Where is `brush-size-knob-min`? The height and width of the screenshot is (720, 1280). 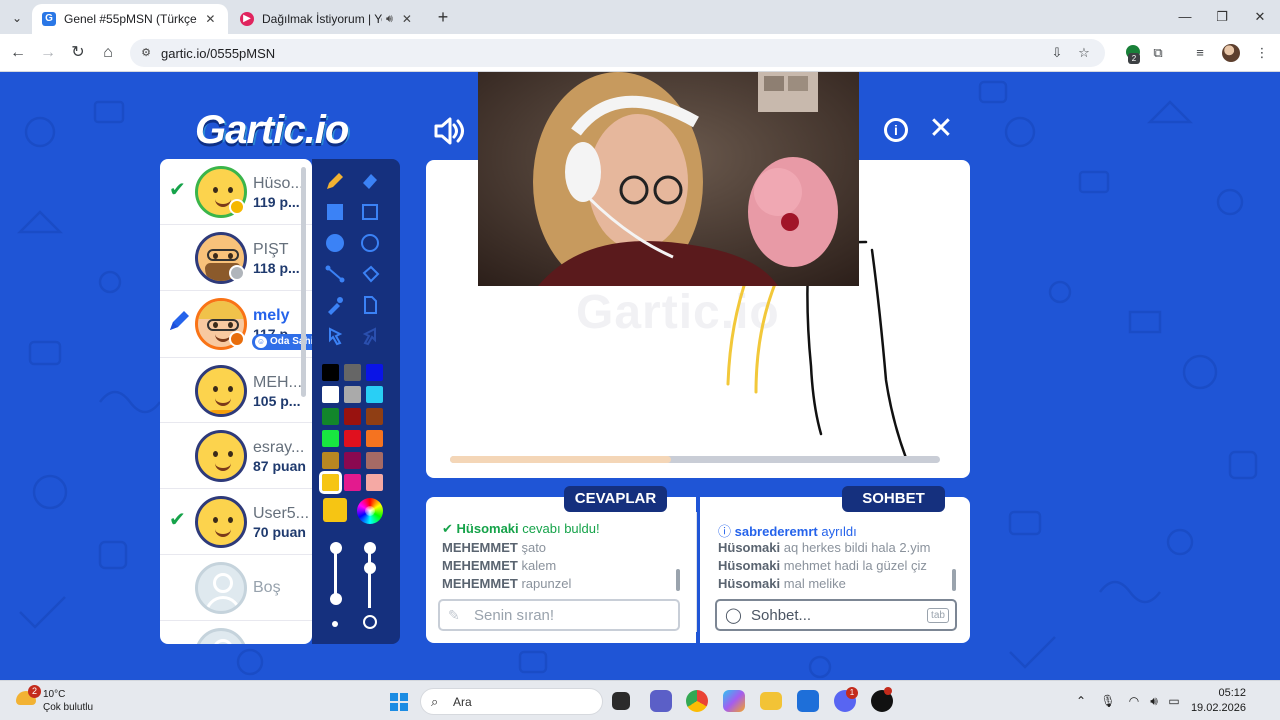
brush-size-knob-min is located at coordinates (336, 599).